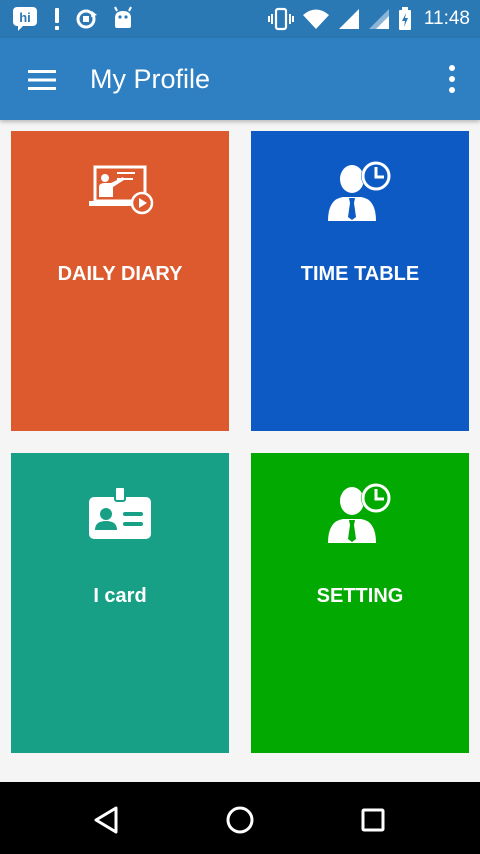  What do you see at coordinates (106, 820) in the screenshot?
I see `back-icon` at bounding box center [106, 820].